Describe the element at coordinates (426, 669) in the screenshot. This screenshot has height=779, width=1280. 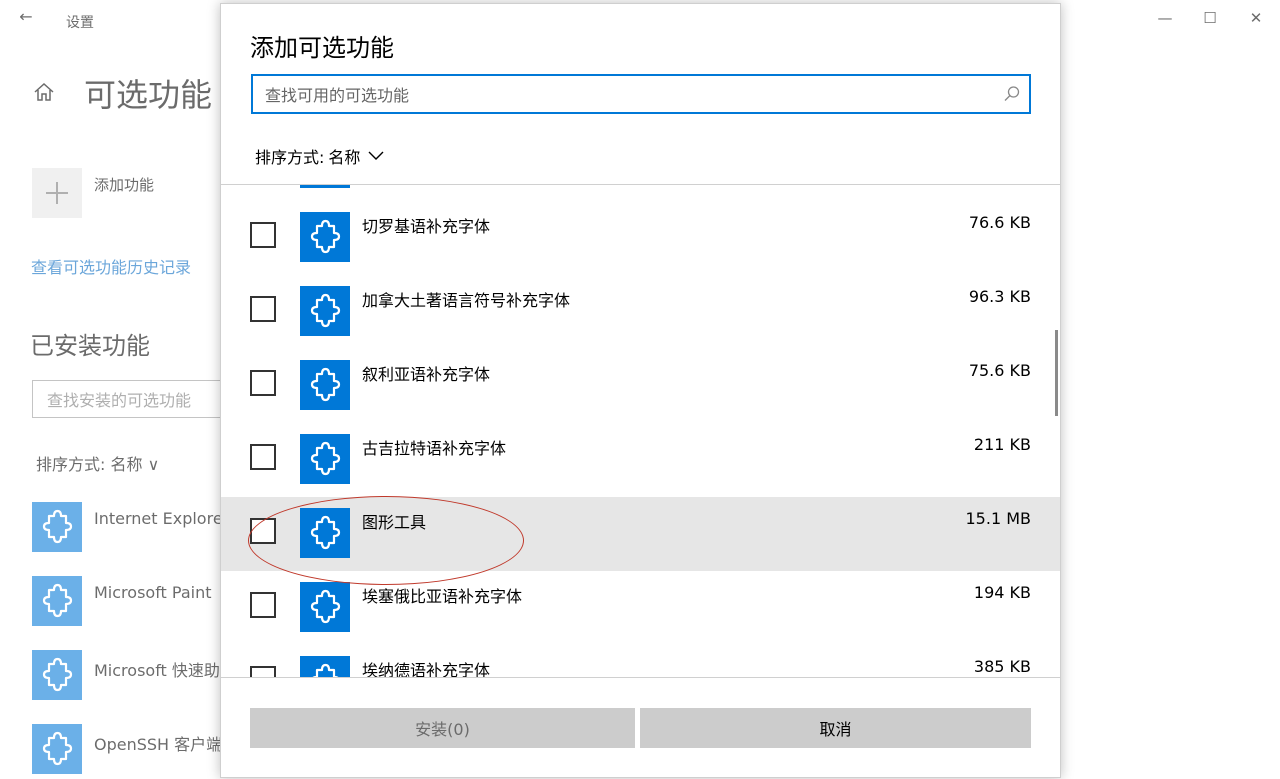
I see `feature-name: 埃纳德语补充字体` at that location.